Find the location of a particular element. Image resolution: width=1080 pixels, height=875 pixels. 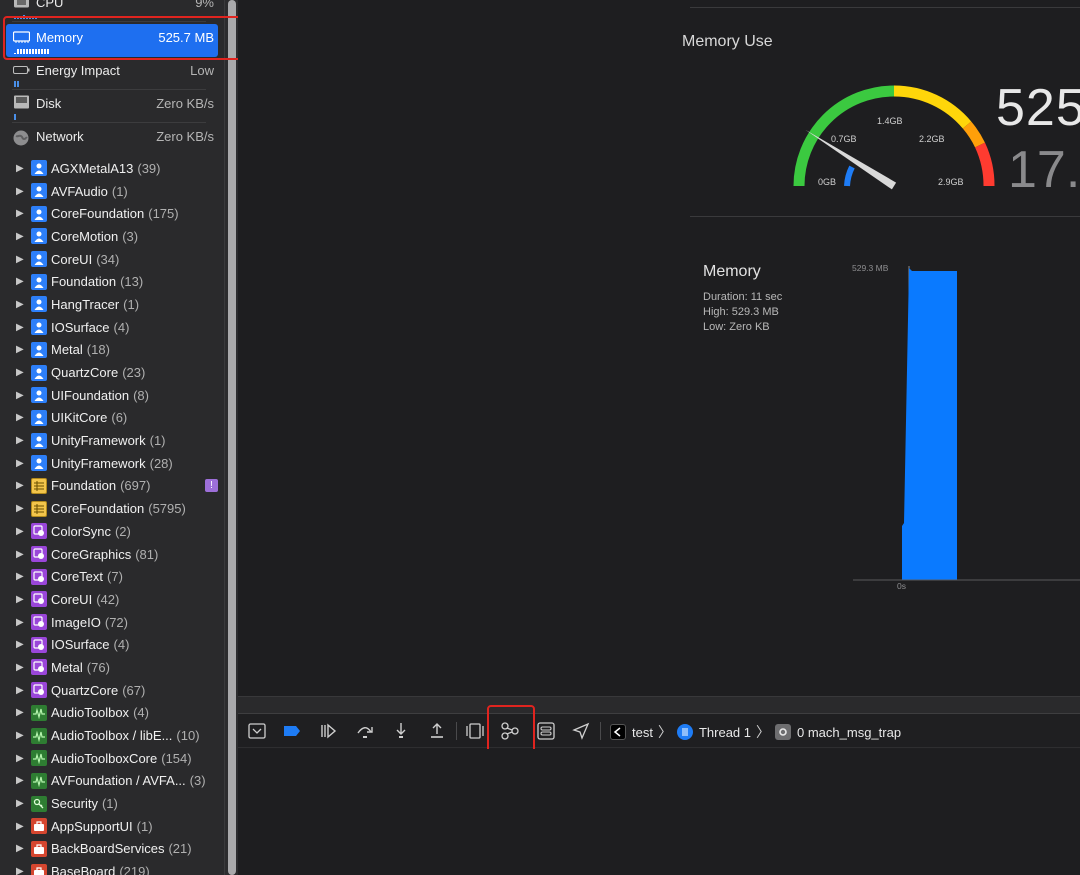

library-row: ▶ ImageIO (72) is located at coordinates (112, 622).